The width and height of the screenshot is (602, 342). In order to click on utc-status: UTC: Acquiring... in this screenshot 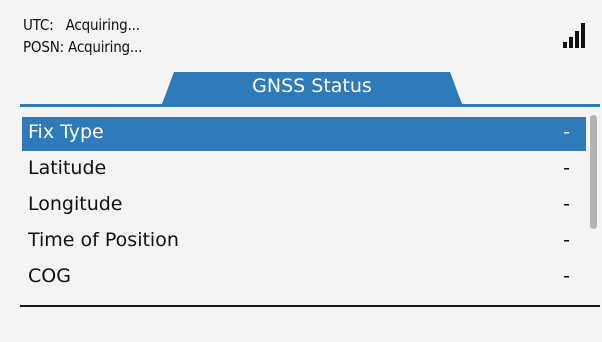, I will do `click(81, 25)`.